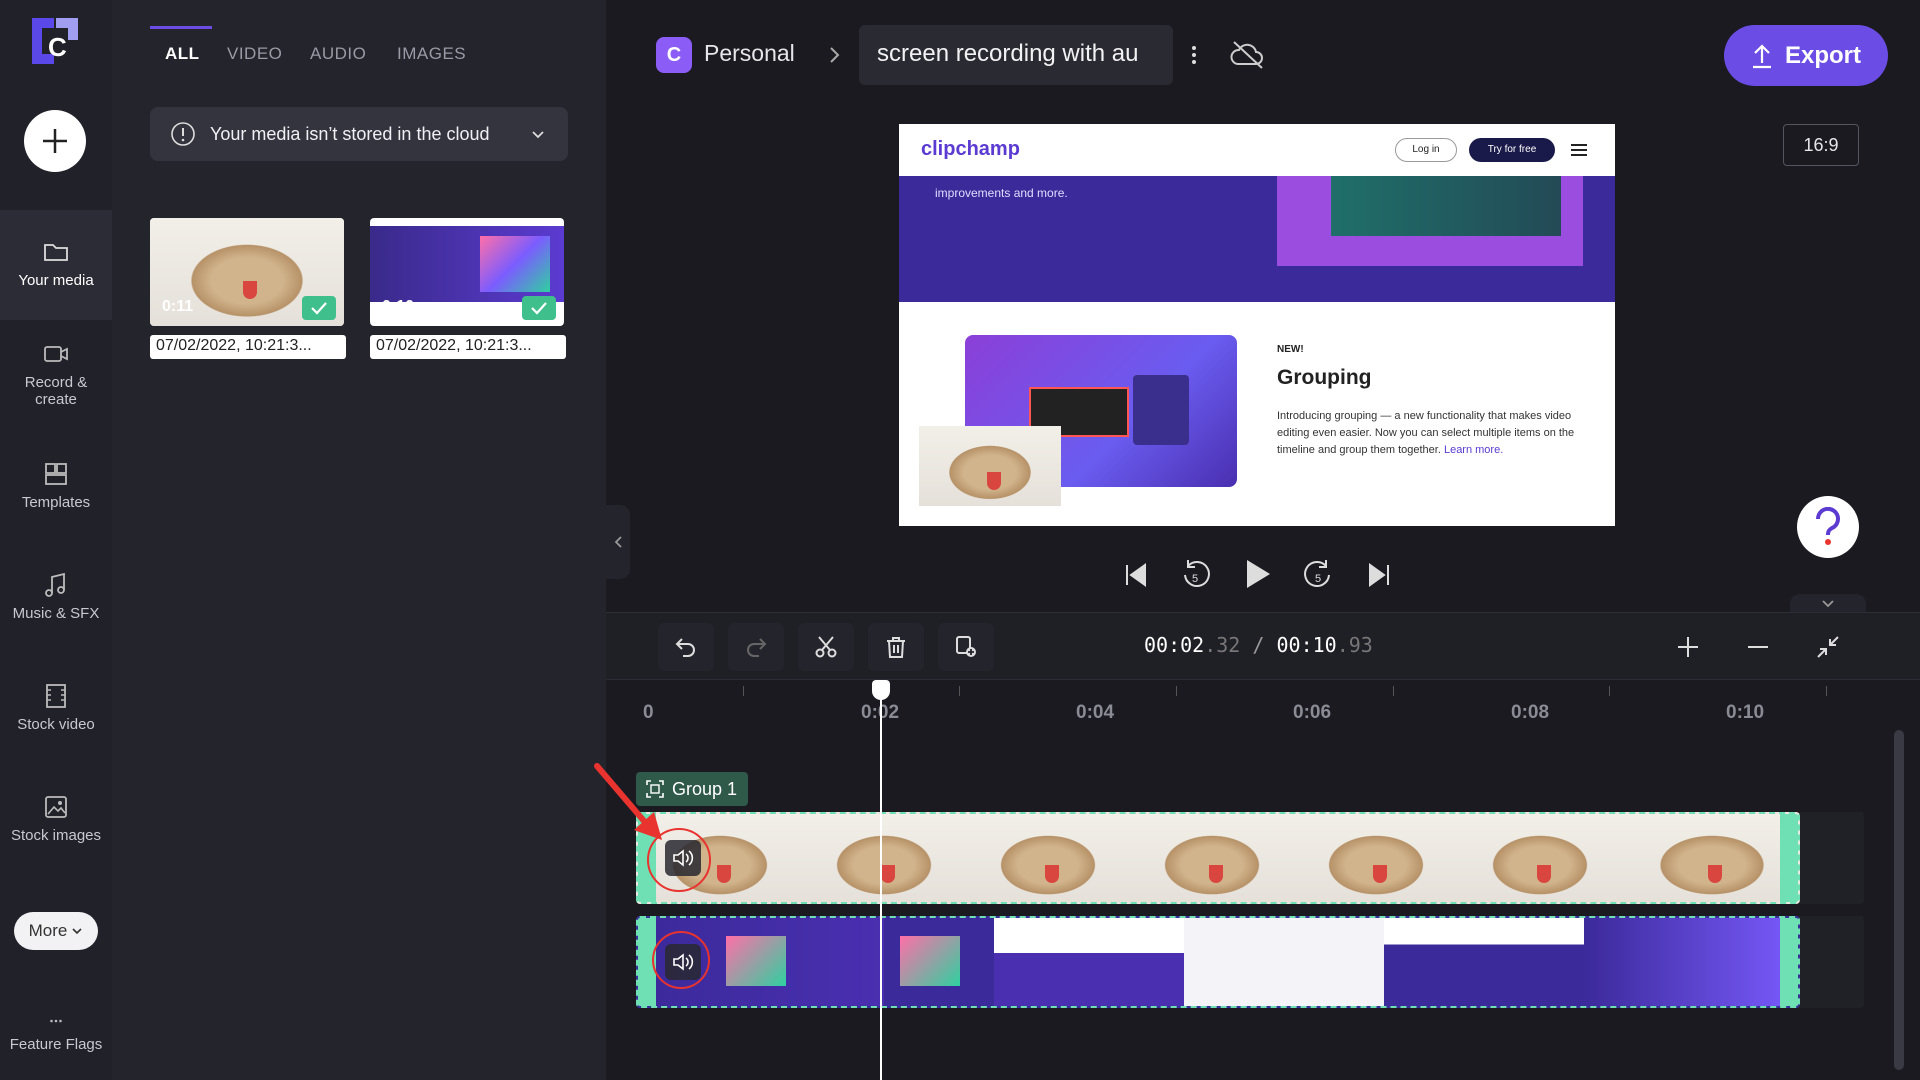 The width and height of the screenshot is (1920, 1080). I want to click on redo-button, so click(756, 647).